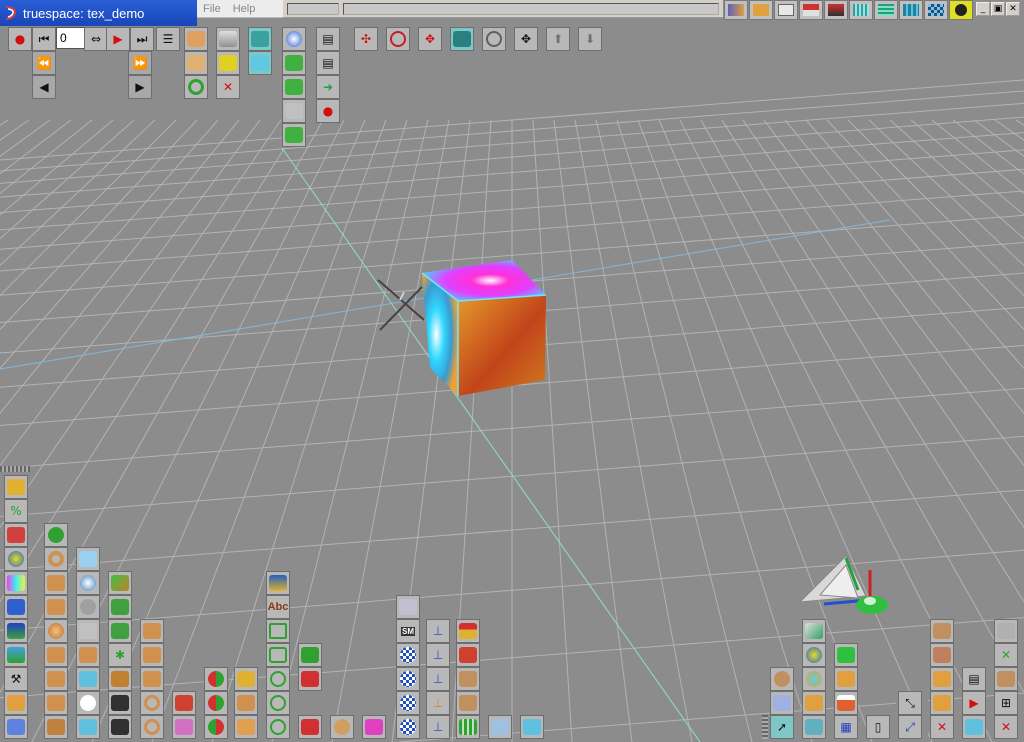 The height and width of the screenshot is (742, 1024). Describe the element at coordinates (494, 39) in the screenshot. I see `rotate-axis-button` at that location.